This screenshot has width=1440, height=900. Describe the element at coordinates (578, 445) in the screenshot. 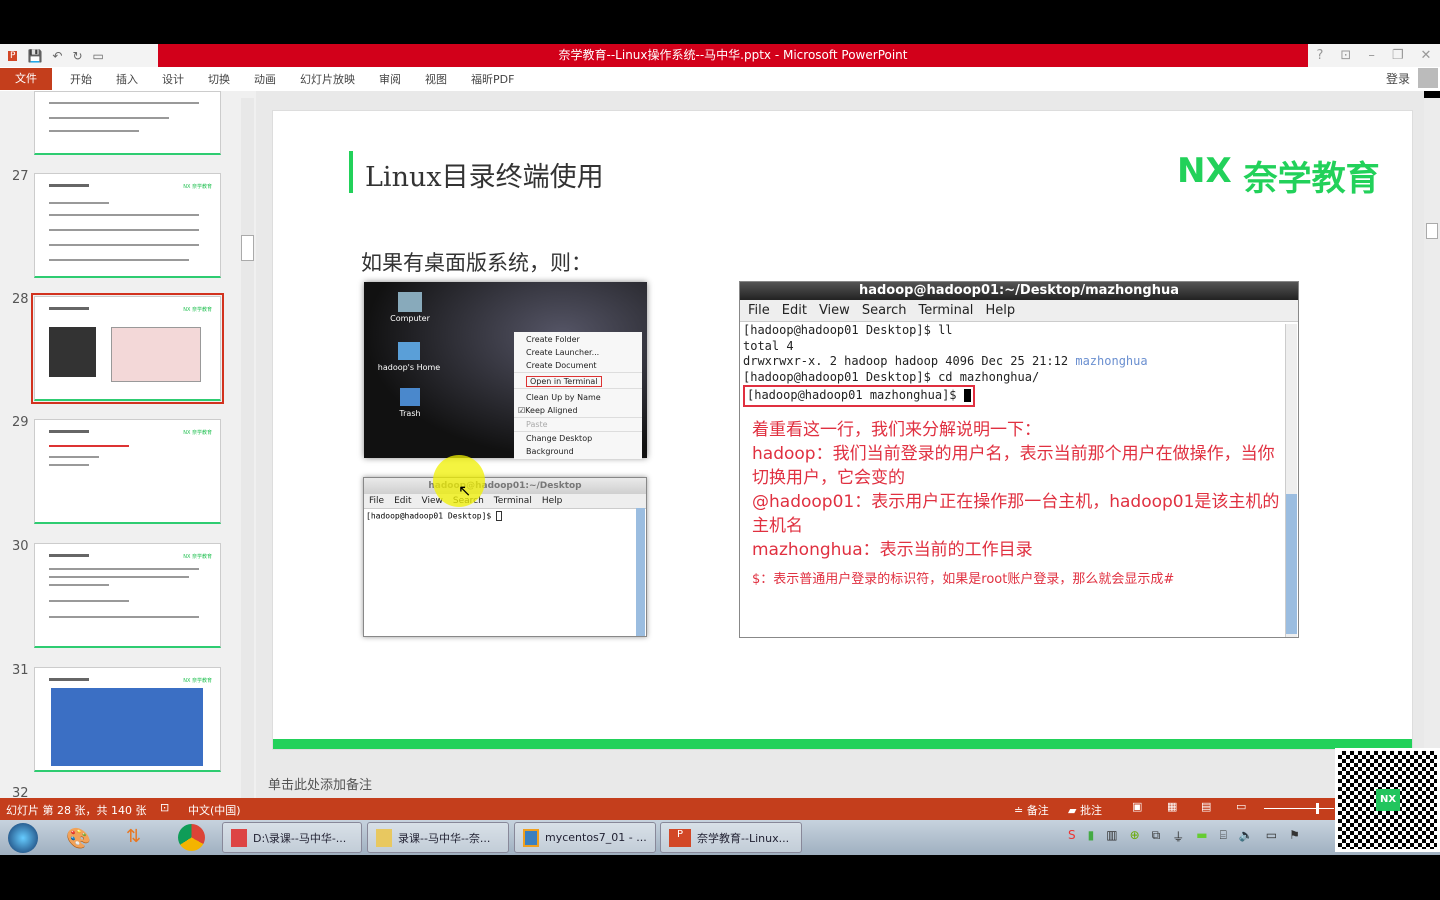

I see `menu-item: Change Desktop Background` at that location.